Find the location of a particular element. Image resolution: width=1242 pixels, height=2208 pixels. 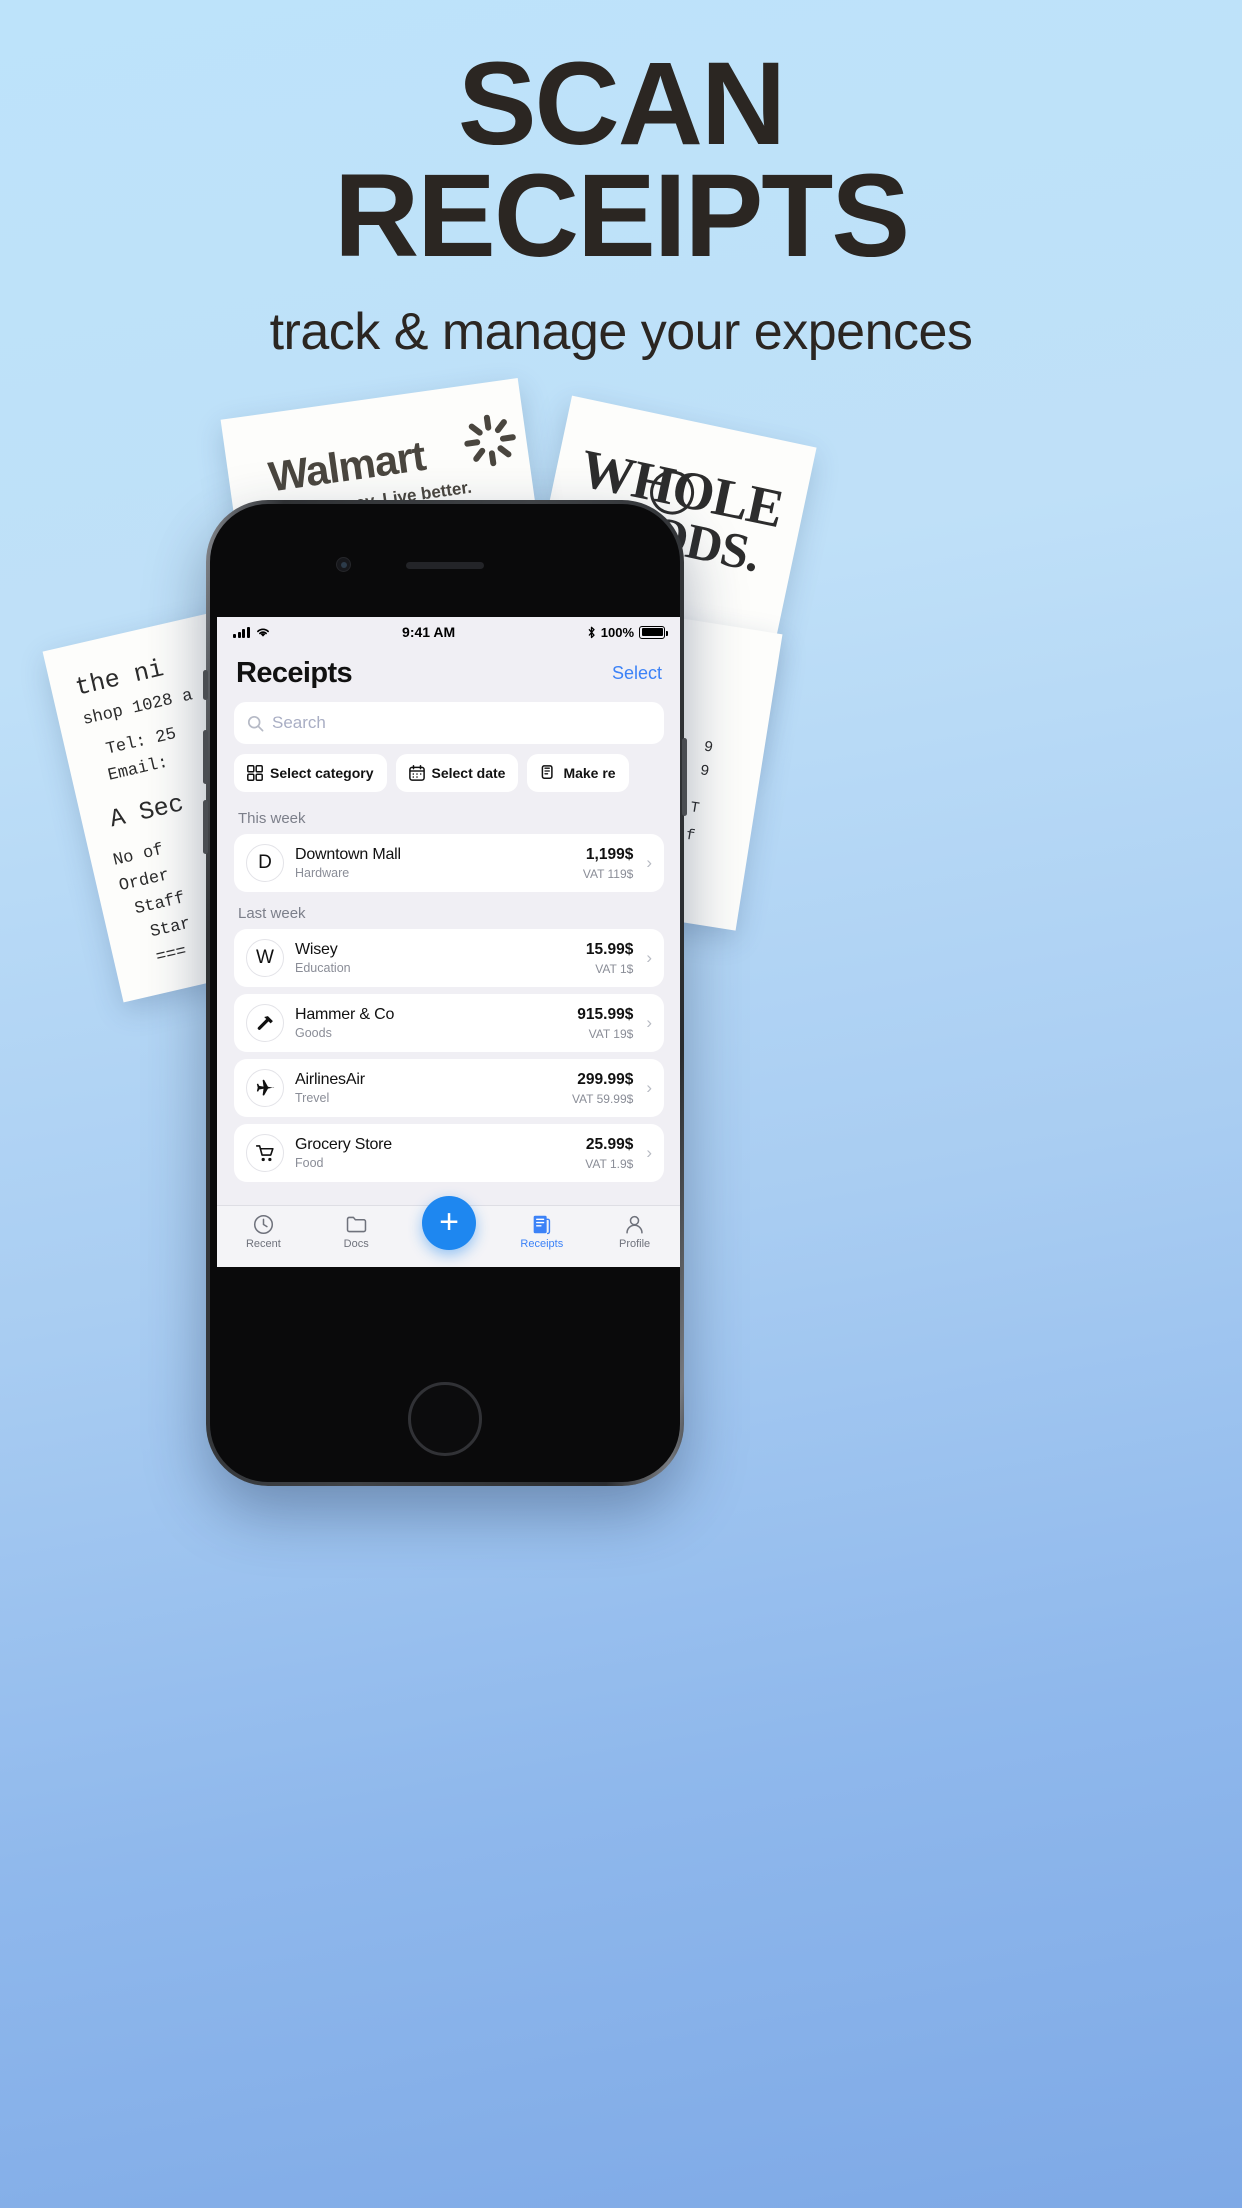

vat-label: VAT 119$ is located at coordinates (608, 873).